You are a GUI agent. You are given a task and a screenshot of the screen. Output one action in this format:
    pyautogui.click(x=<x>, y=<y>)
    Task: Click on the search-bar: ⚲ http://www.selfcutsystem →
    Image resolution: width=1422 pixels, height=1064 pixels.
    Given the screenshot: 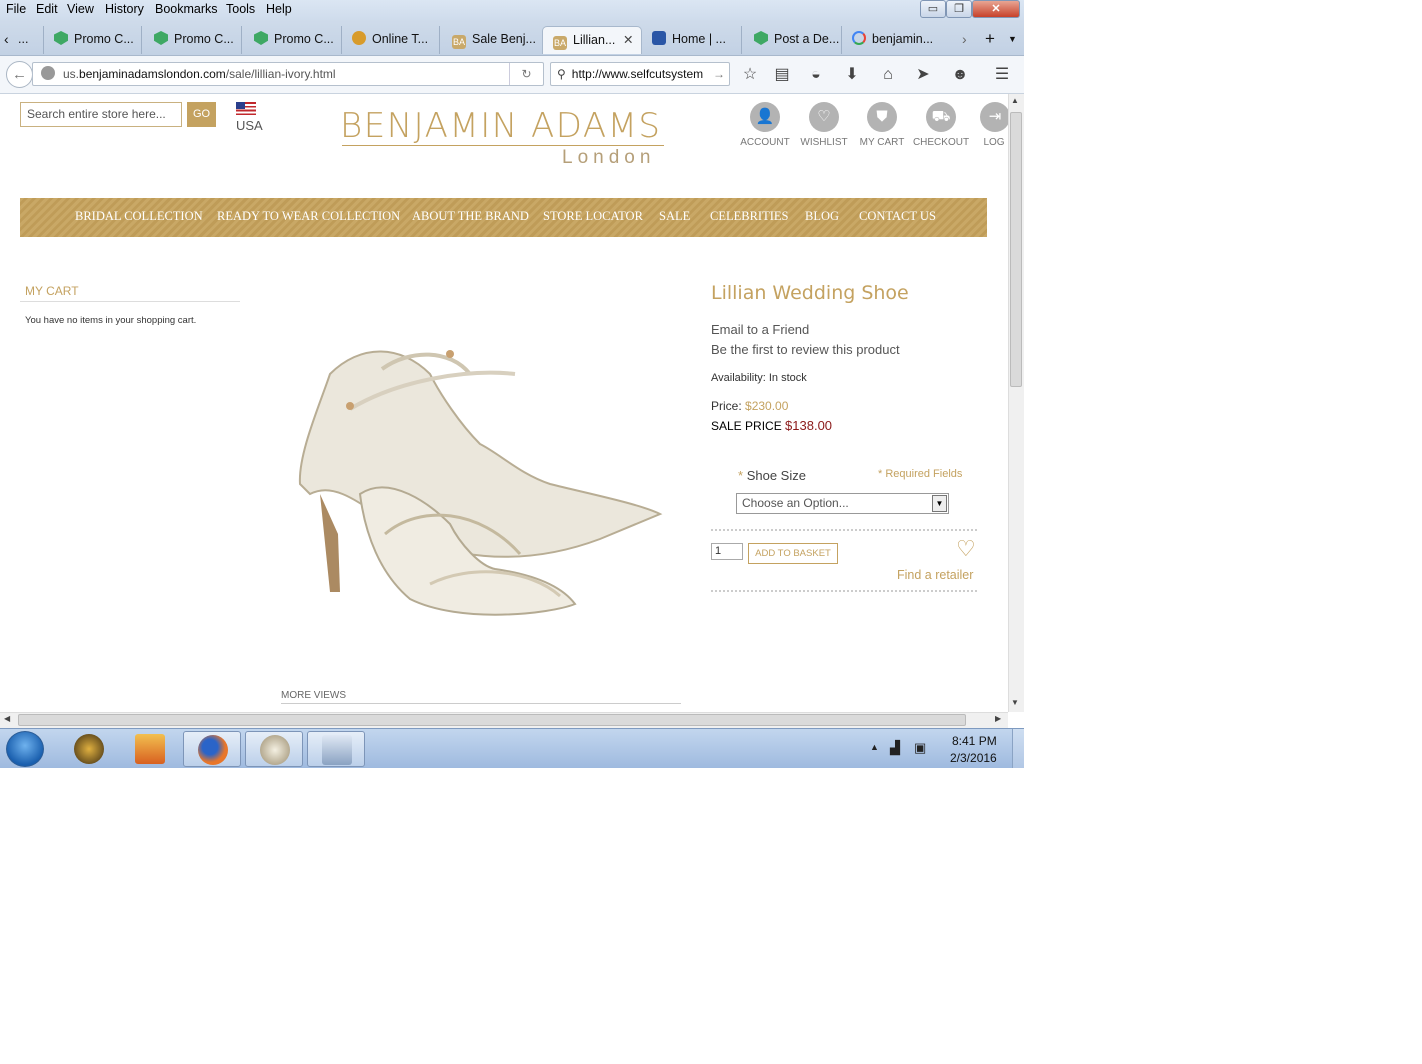 What is the action you would take?
    pyautogui.click(x=640, y=74)
    